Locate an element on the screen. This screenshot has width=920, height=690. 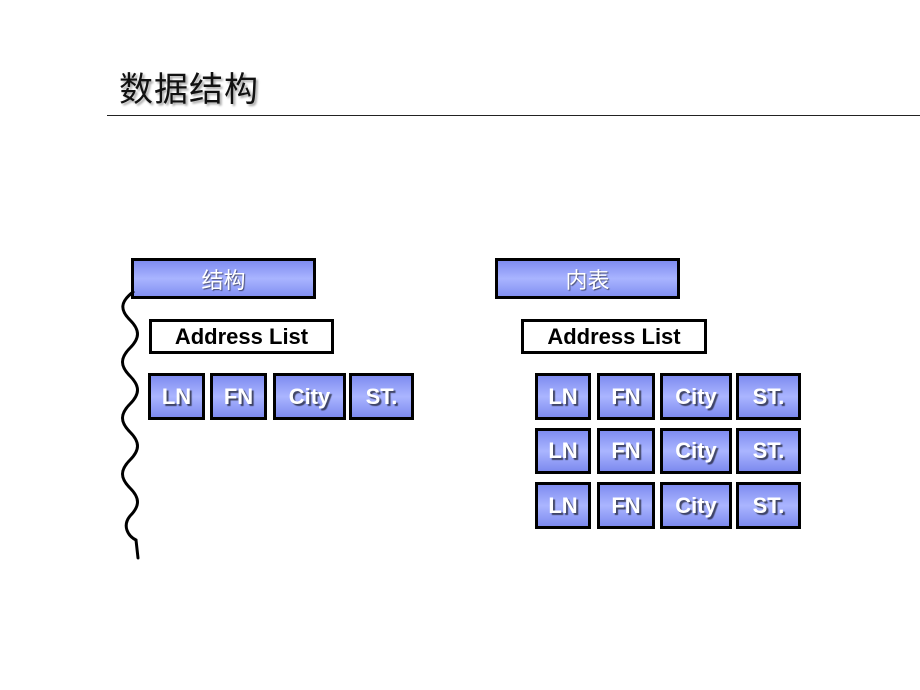
page-title: 数据结构 is located at coordinates (189, 90).